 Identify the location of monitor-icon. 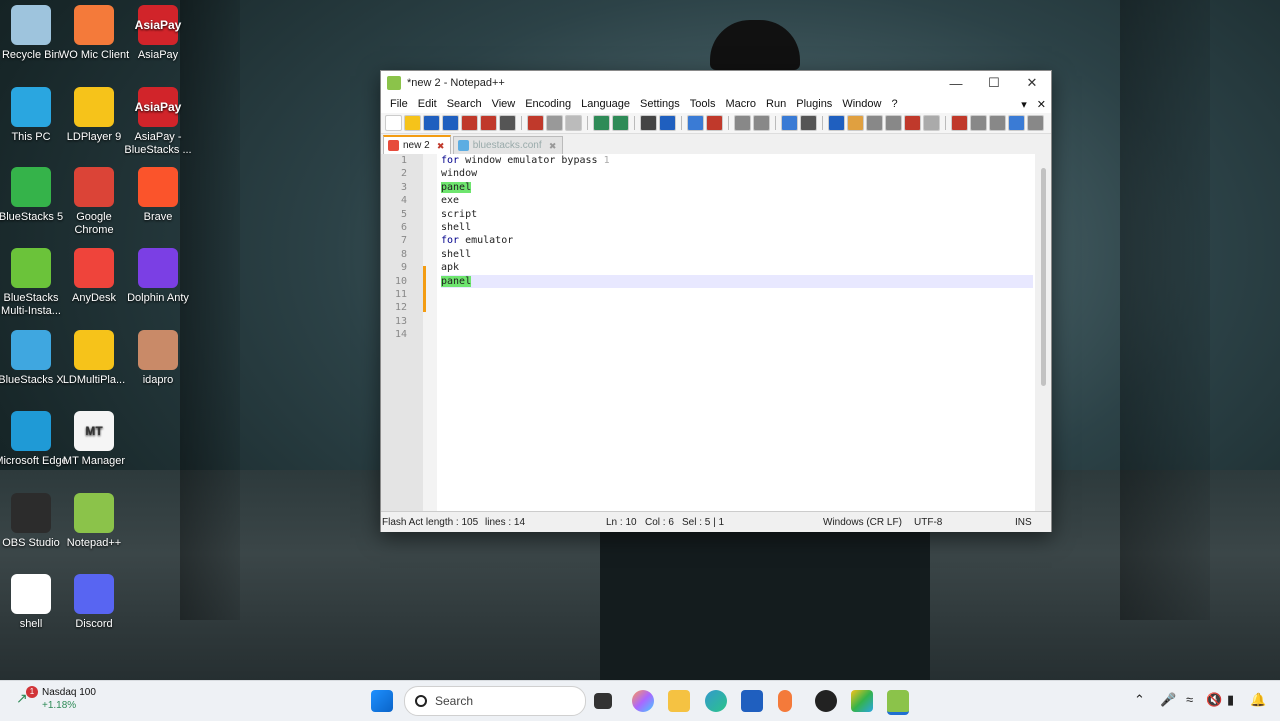
(931, 123).